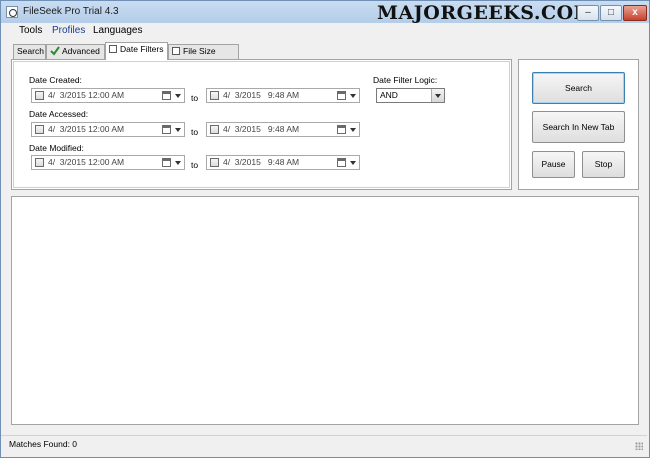 This screenshot has width=650, height=458. Describe the element at coordinates (437, 95) in the screenshot. I see `chevron-down-icon` at that location.